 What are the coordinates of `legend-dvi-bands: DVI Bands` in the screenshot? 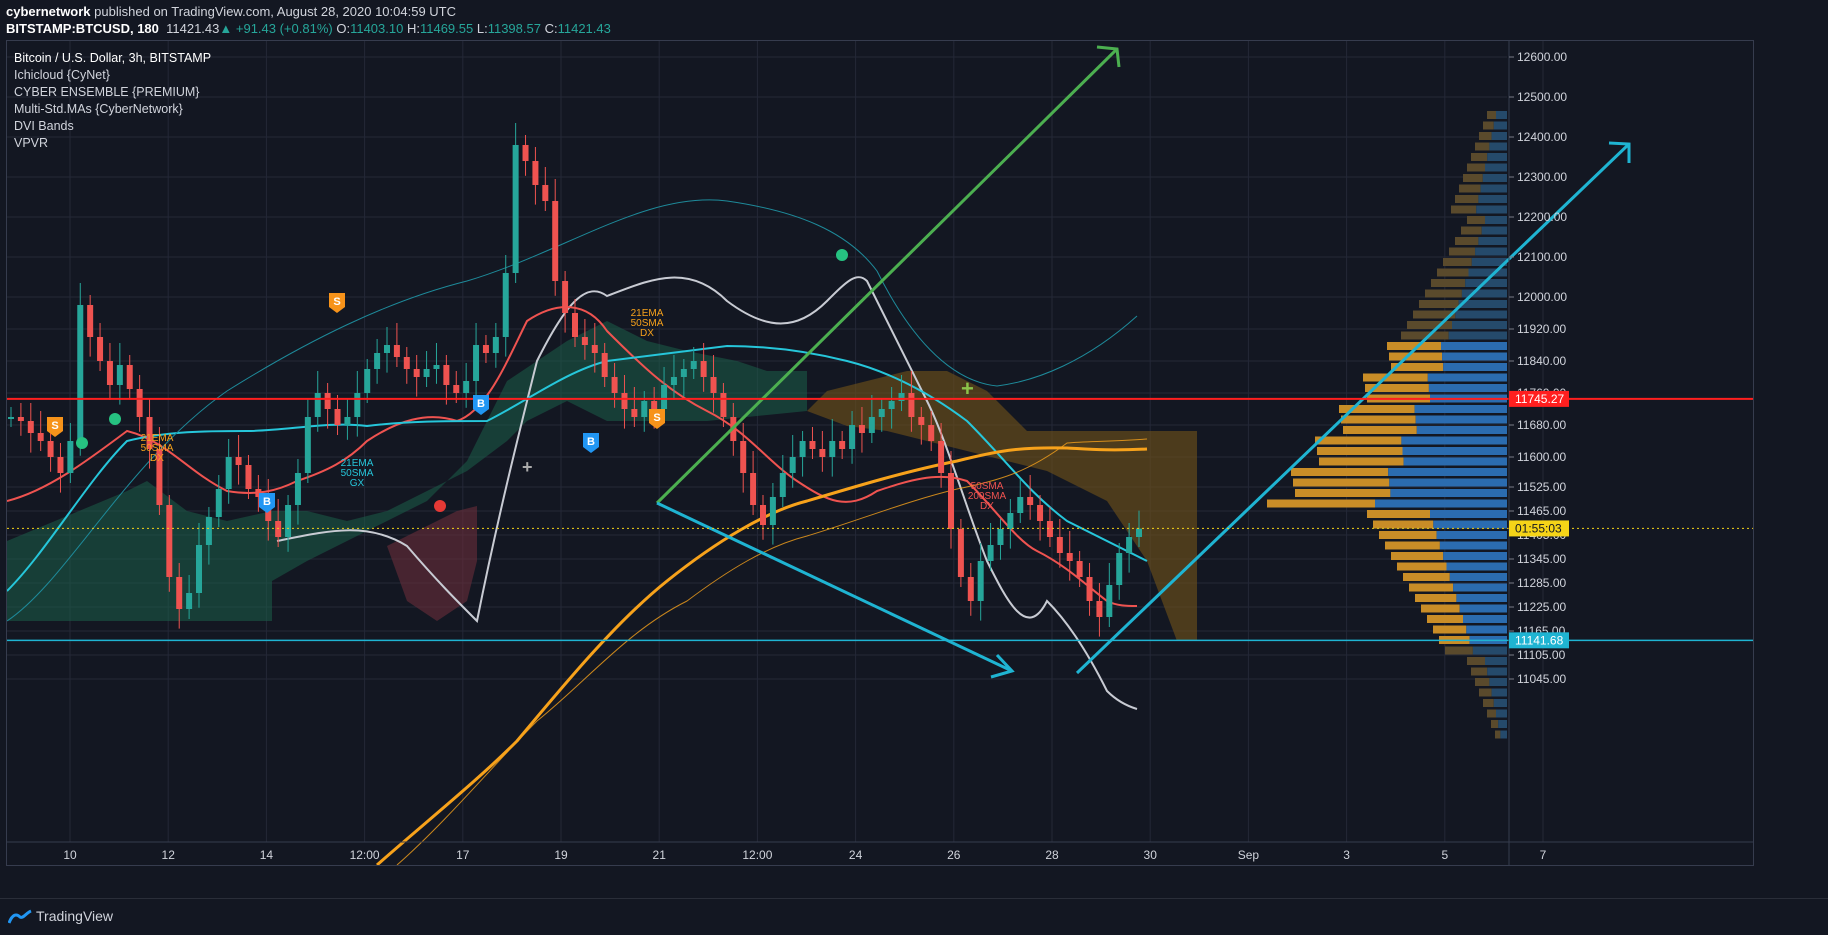 It's located at (112, 126).